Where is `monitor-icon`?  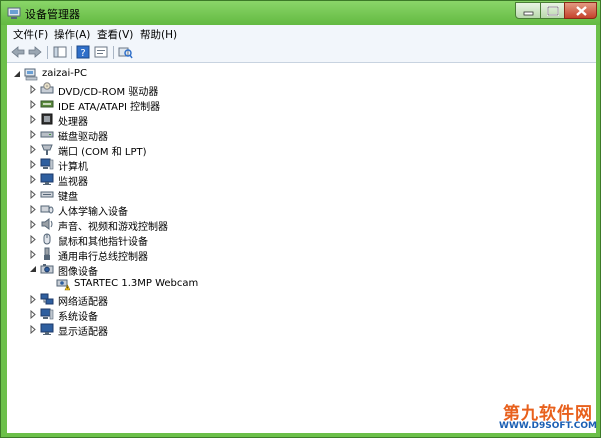
monitor-icon is located at coordinates (47, 179).